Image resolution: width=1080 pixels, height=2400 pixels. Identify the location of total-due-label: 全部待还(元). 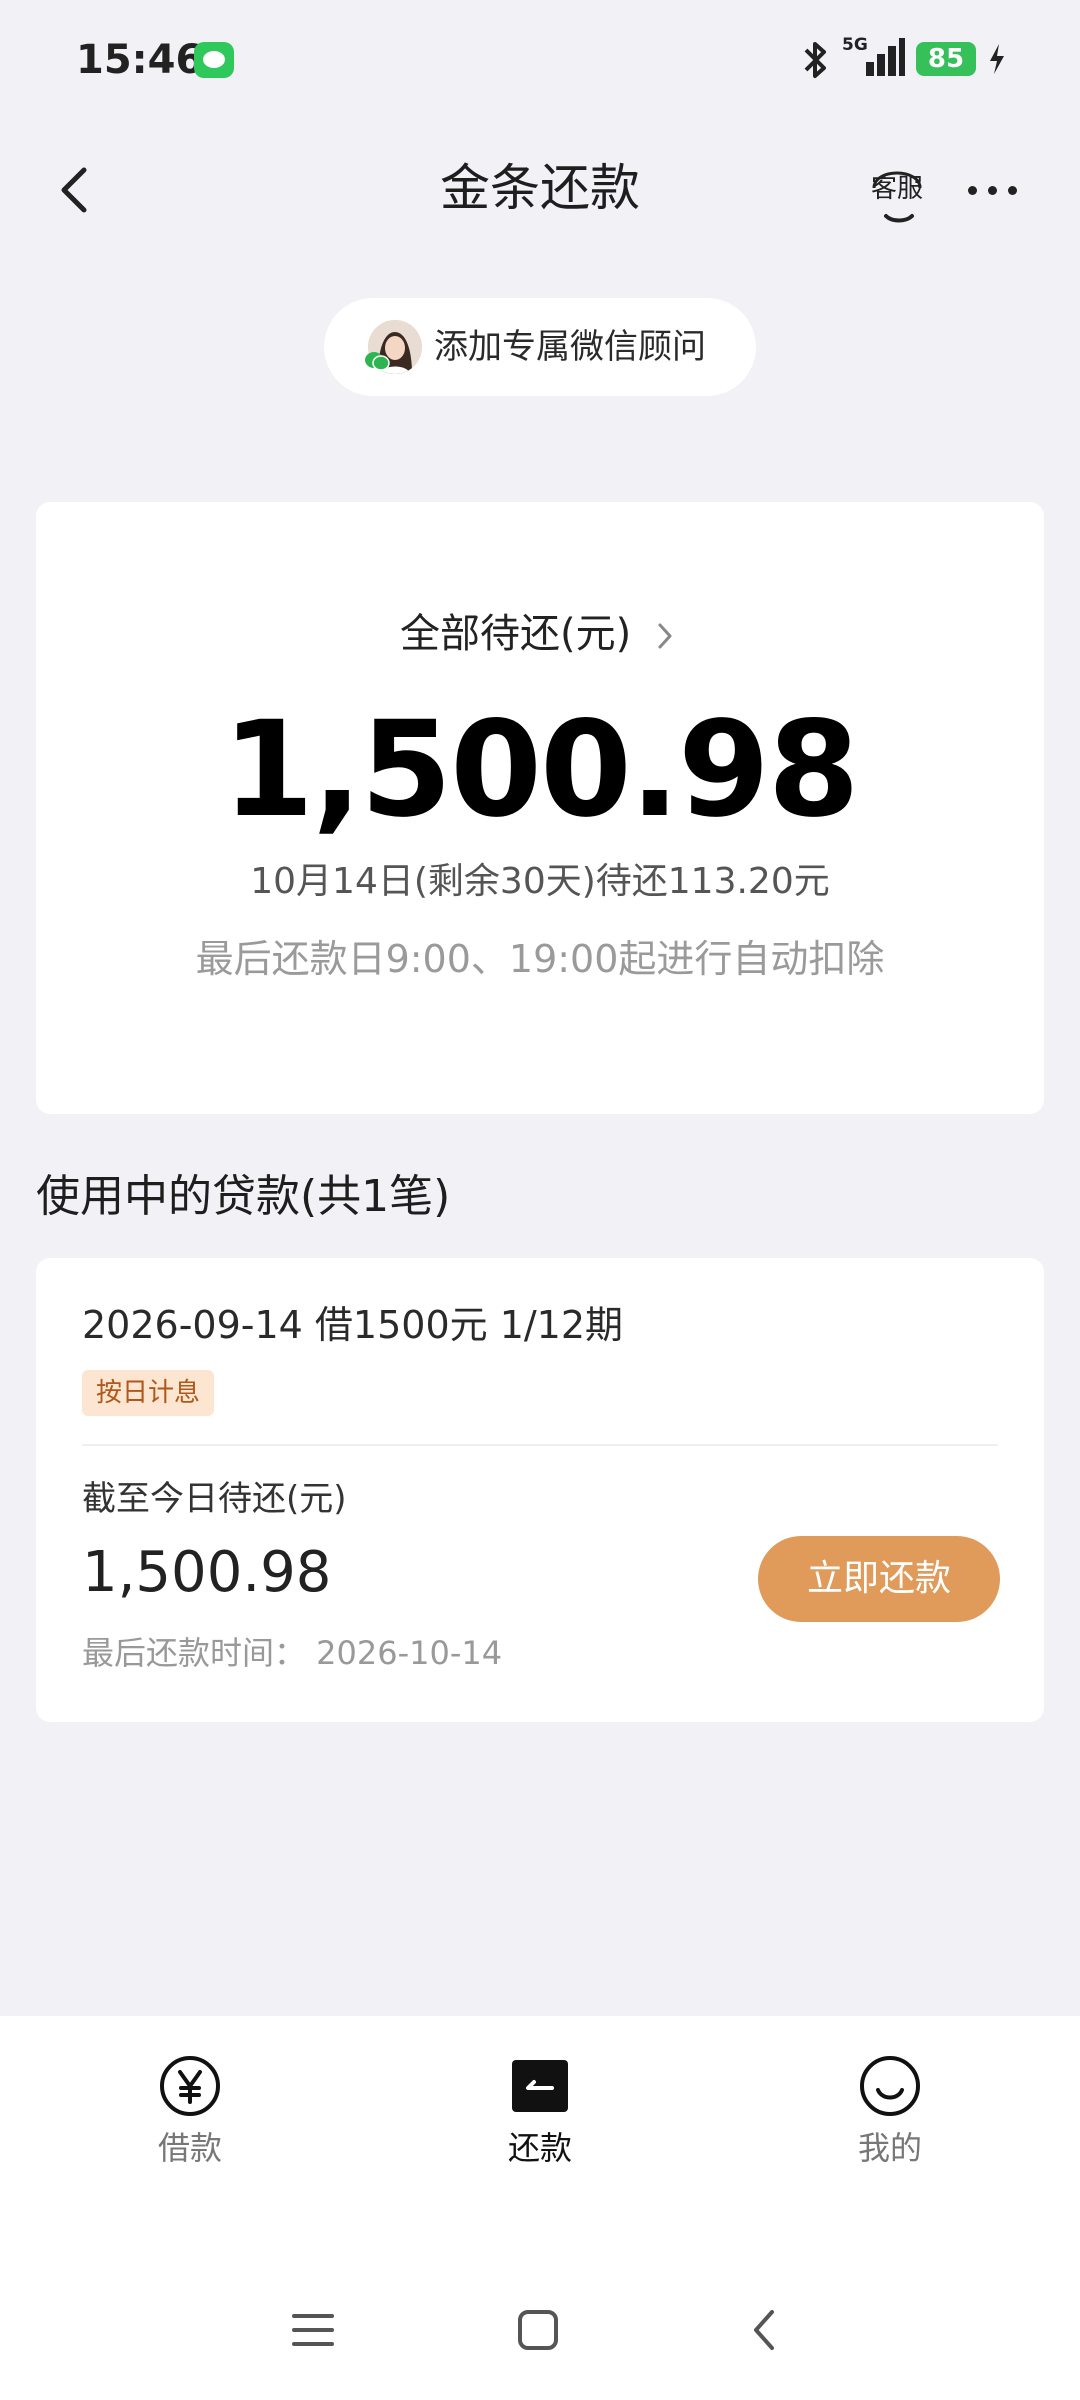
(516, 634).